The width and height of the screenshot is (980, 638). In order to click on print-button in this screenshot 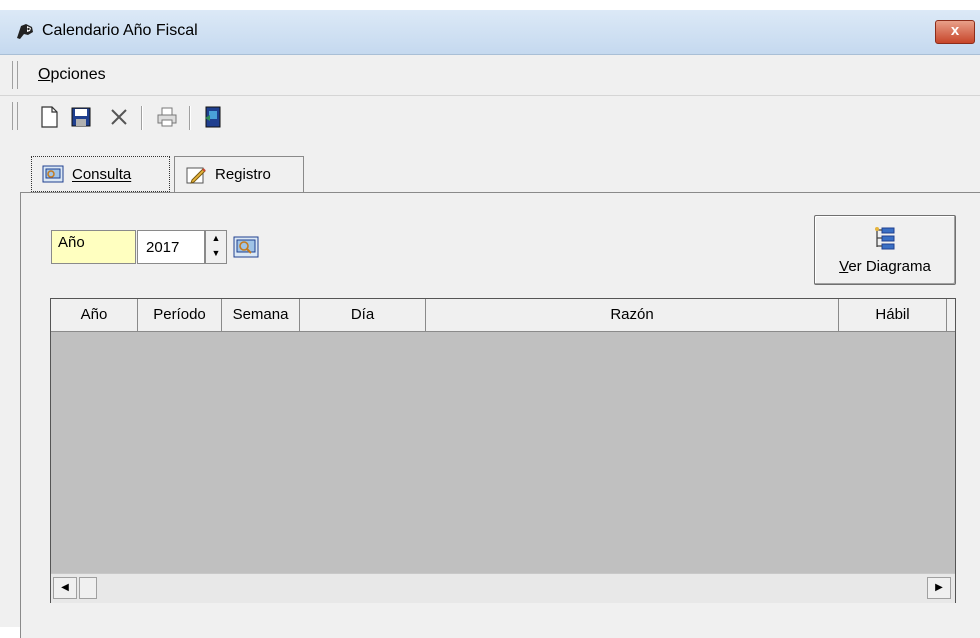, I will do `click(167, 117)`.